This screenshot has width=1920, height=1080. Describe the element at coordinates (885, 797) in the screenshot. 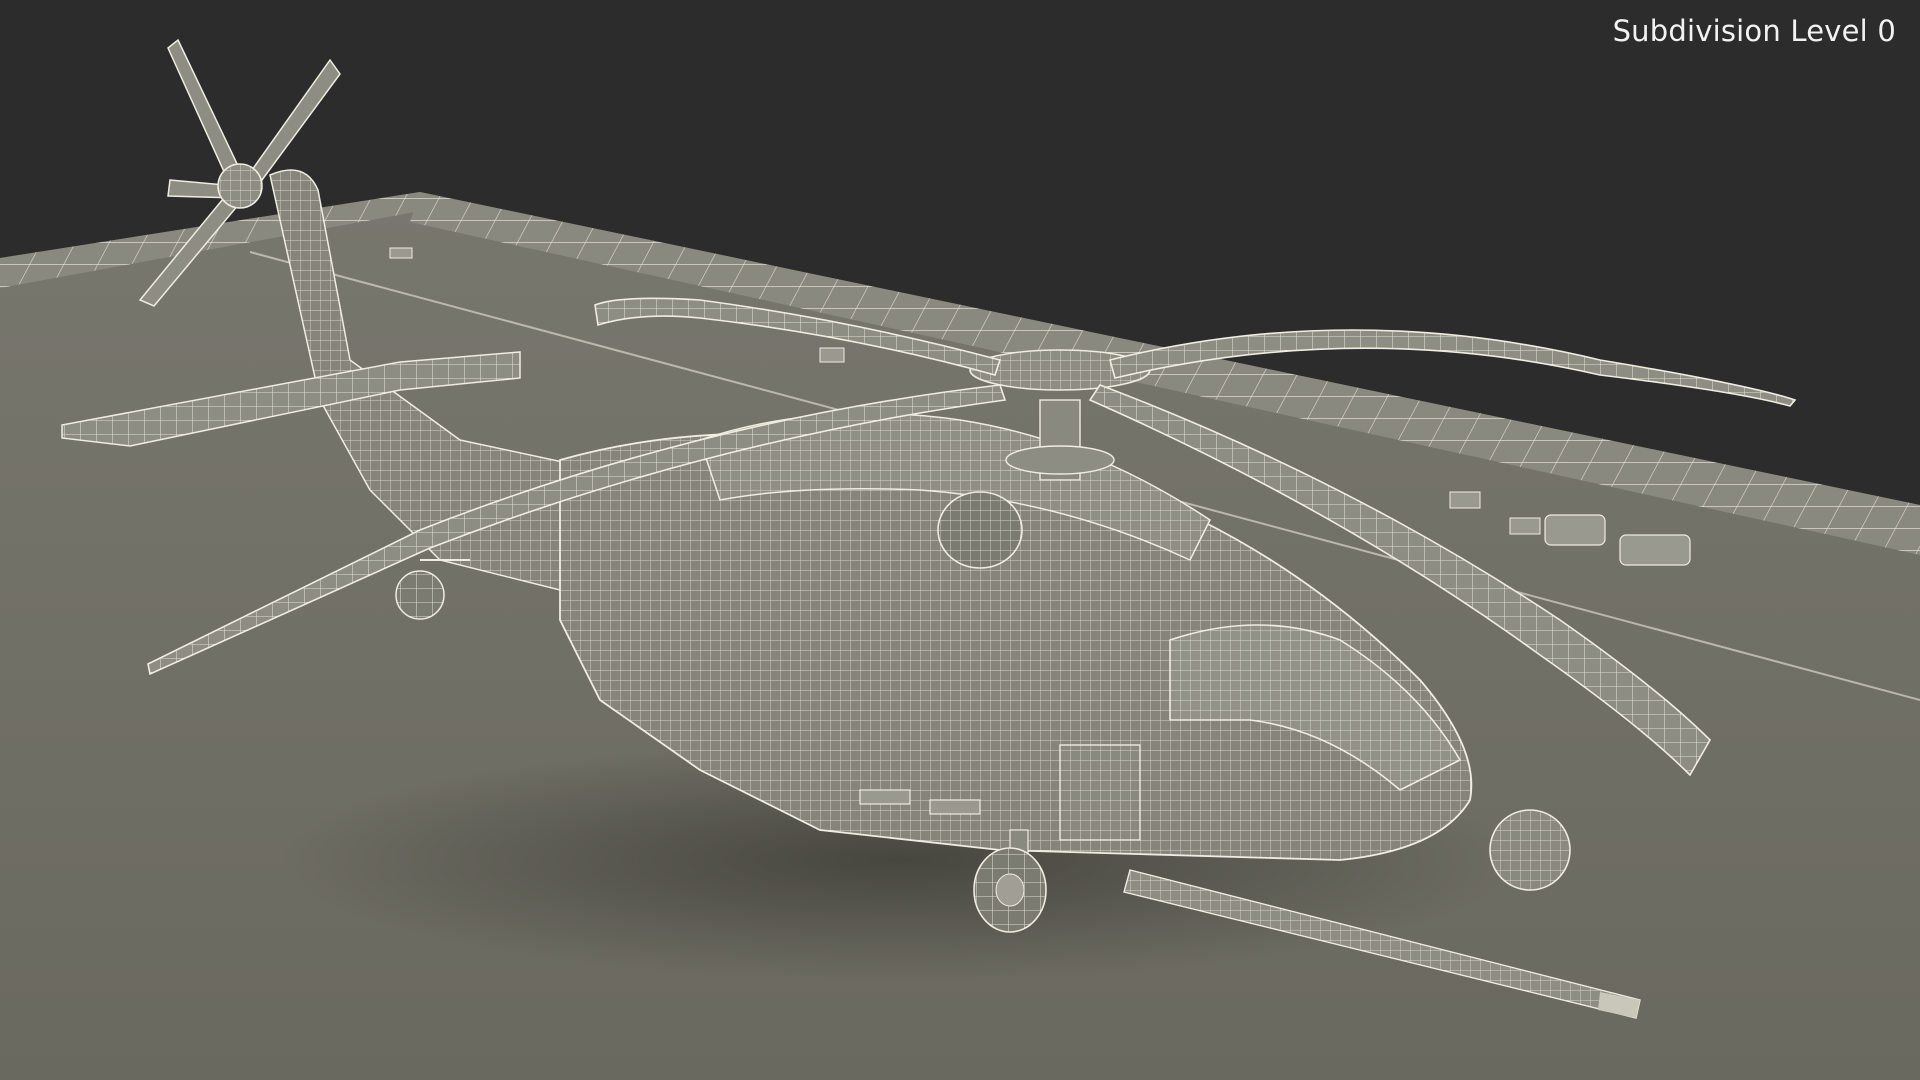

I see `boarding-step` at that location.